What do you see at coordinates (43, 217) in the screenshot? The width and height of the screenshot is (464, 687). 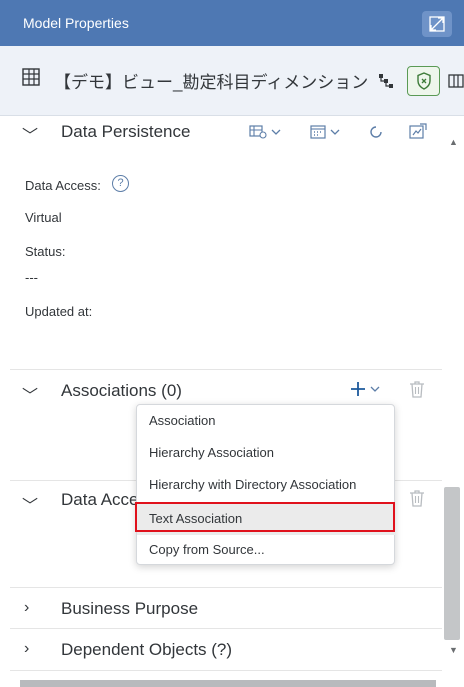 I see `data-access-value: Virtual` at bounding box center [43, 217].